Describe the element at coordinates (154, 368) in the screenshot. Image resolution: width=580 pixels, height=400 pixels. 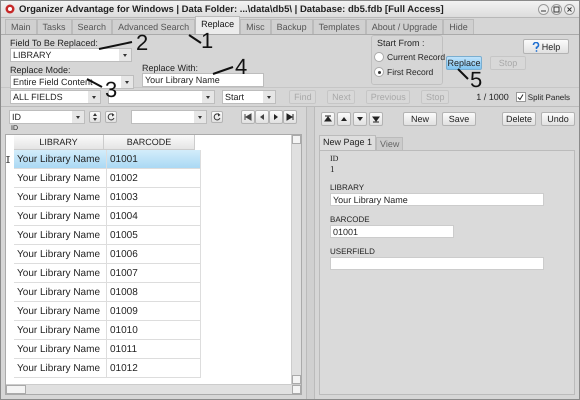
I see `table-cell: 01012` at that location.